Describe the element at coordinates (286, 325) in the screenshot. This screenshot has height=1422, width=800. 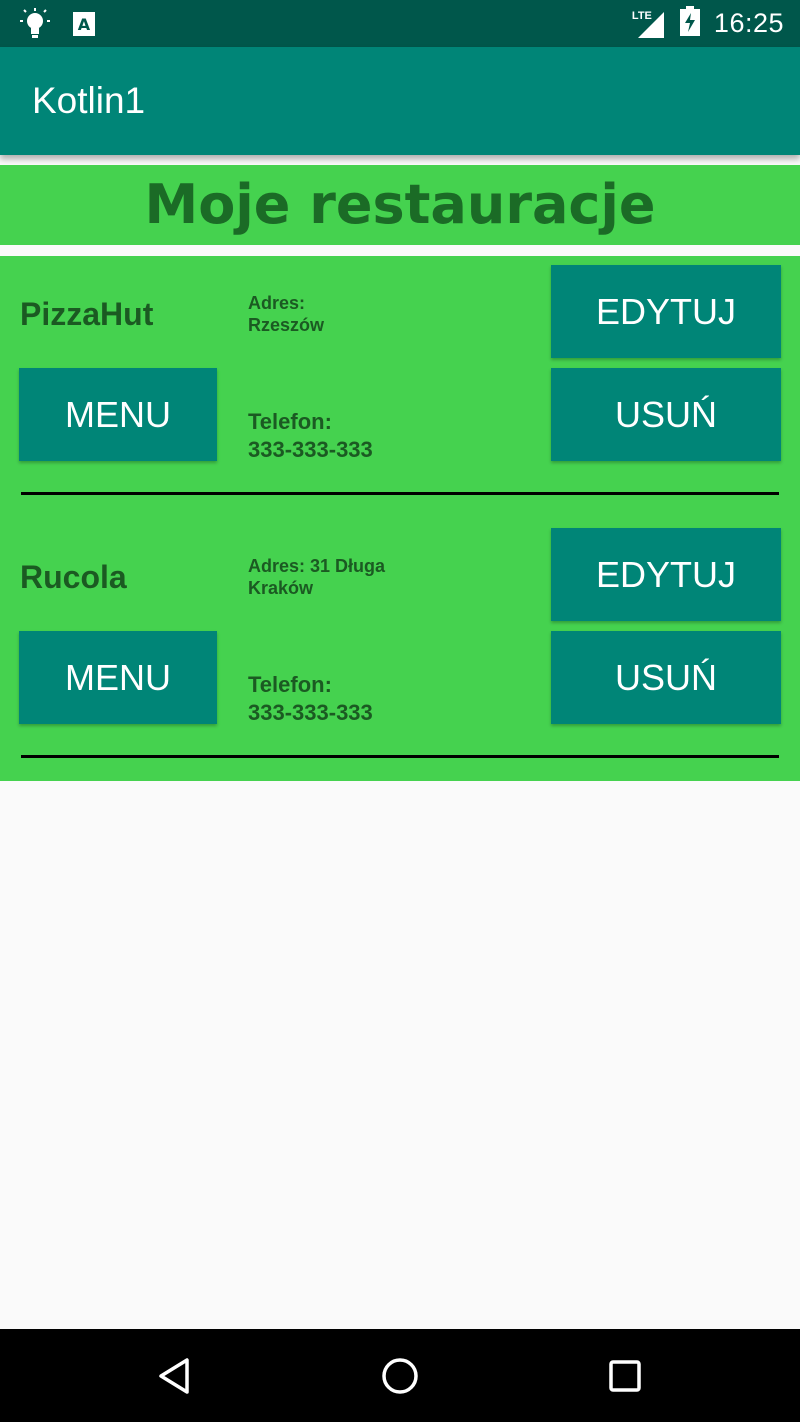
I see `address-value: Rzeszów` at that location.